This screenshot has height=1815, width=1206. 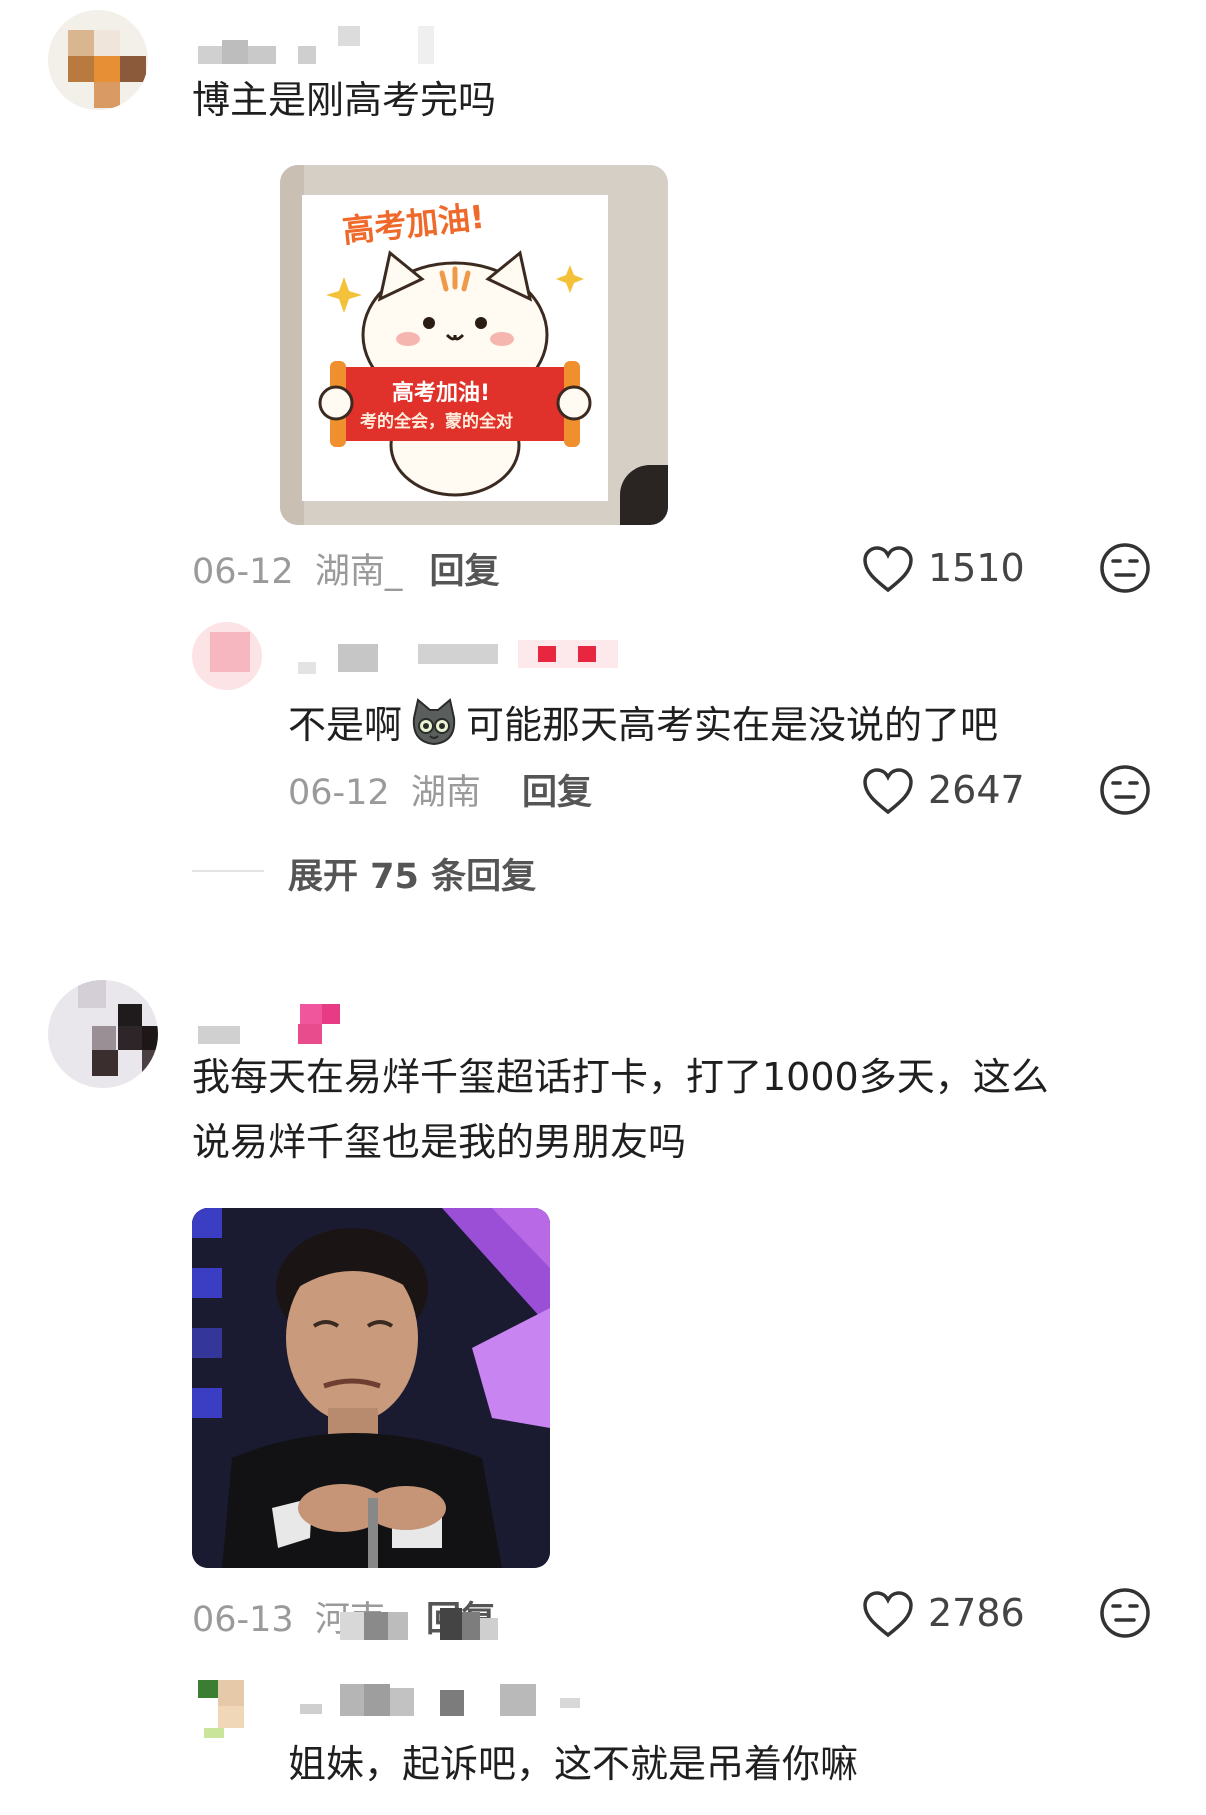 What do you see at coordinates (434, 727) in the screenshot?
I see `cat-face-emoji` at bounding box center [434, 727].